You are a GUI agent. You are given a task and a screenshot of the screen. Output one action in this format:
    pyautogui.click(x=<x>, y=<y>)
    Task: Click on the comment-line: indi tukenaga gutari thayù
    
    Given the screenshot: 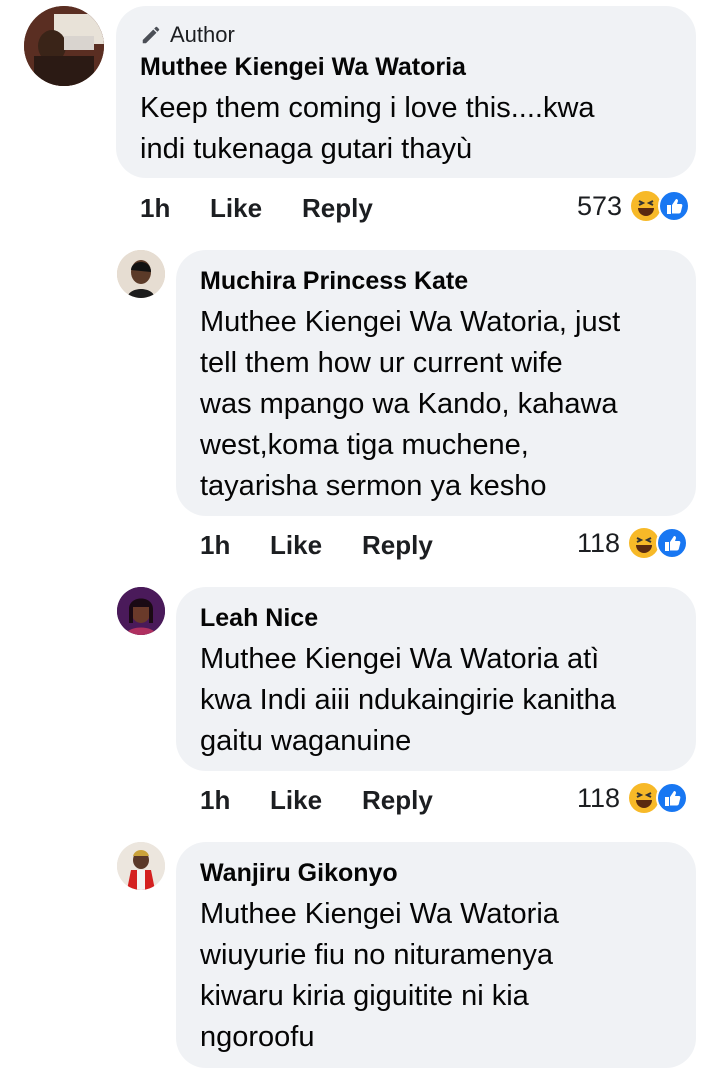 What is the action you would take?
    pyautogui.click(x=306, y=149)
    